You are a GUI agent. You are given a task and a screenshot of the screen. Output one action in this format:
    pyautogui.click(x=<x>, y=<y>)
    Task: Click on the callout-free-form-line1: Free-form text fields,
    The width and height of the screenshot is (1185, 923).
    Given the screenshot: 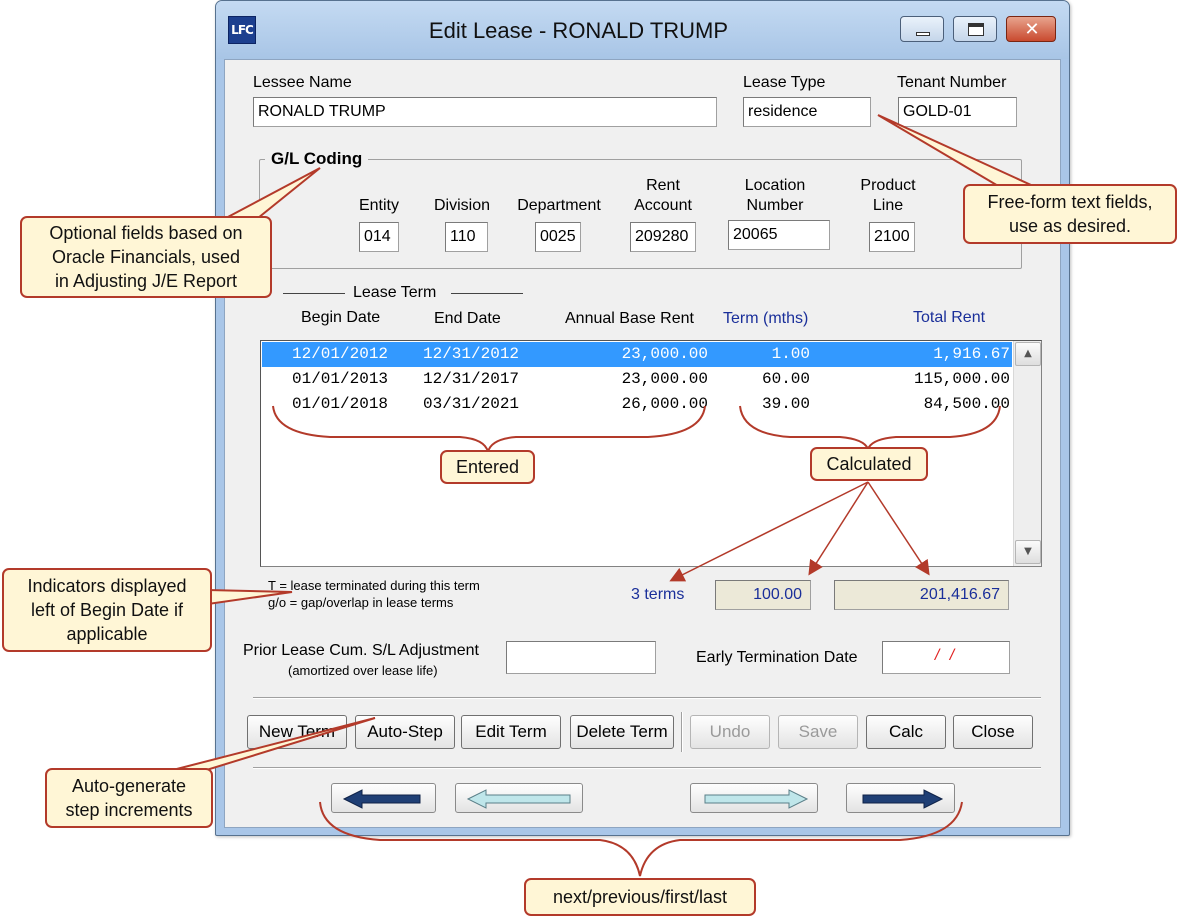 What is the action you would take?
    pyautogui.click(x=1070, y=202)
    